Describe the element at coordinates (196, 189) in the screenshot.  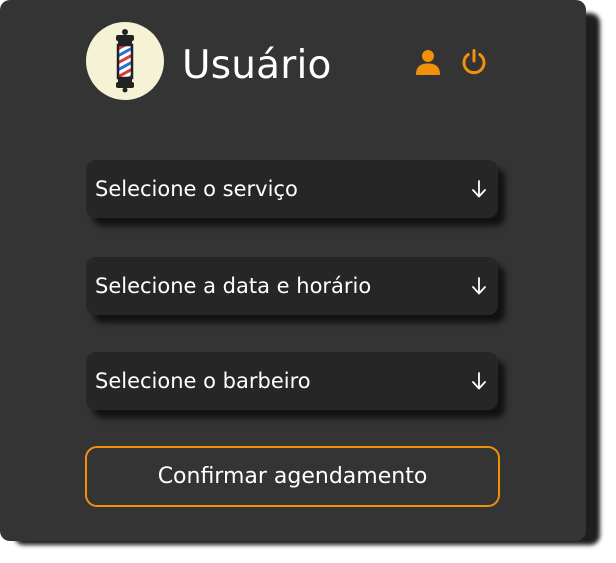
I see `service-select-label: Selecione o serviço` at that location.